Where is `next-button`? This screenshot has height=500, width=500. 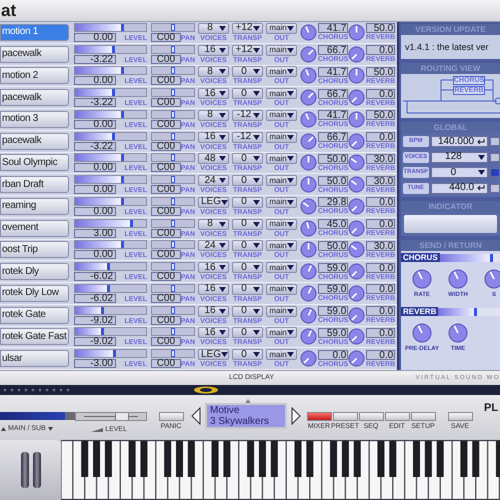
next-button is located at coordinates (296, 416).